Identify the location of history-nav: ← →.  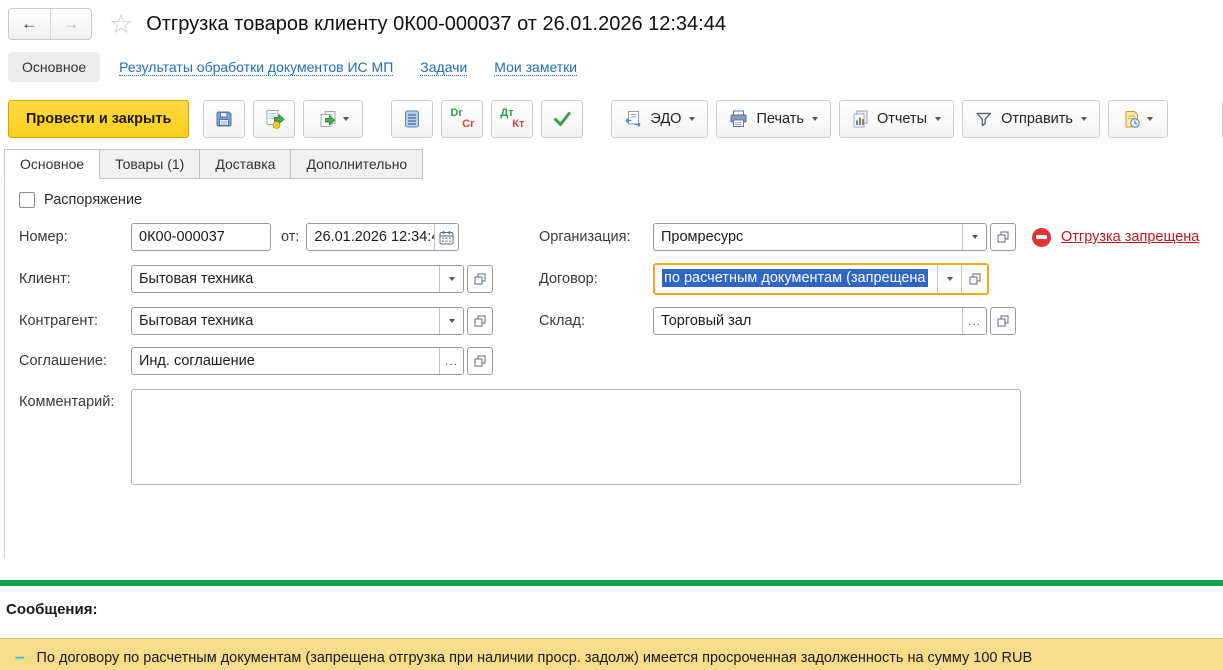
(50, 24).